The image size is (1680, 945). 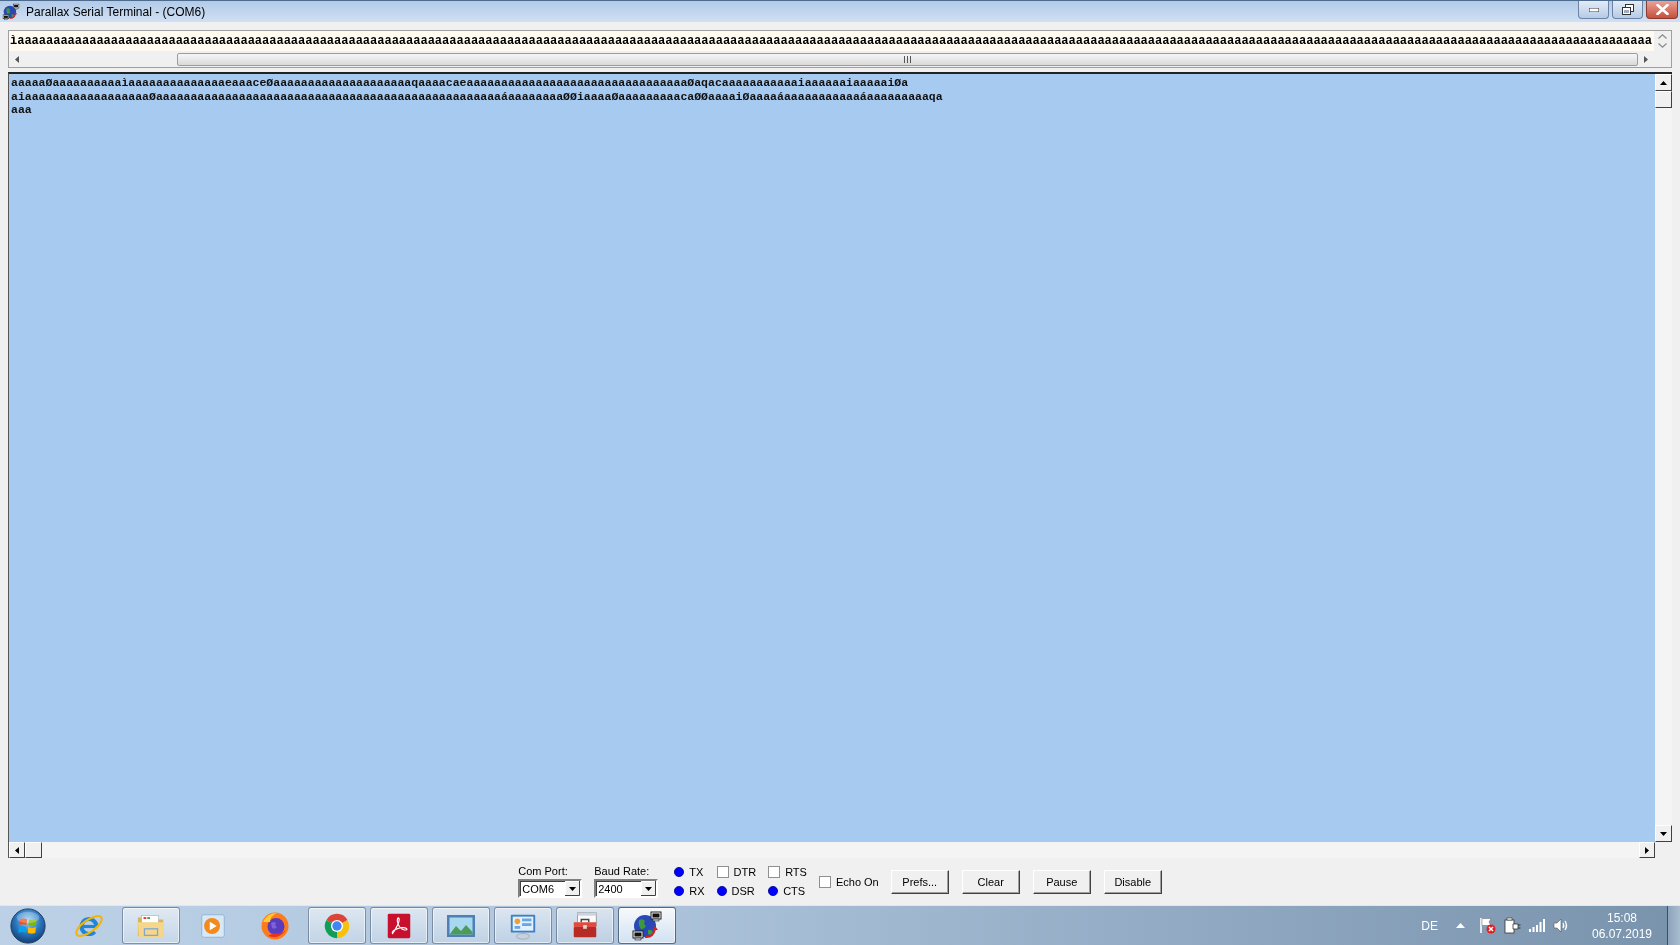 I want to click on checkbox-label: DTR, so click(x=745, y=872).